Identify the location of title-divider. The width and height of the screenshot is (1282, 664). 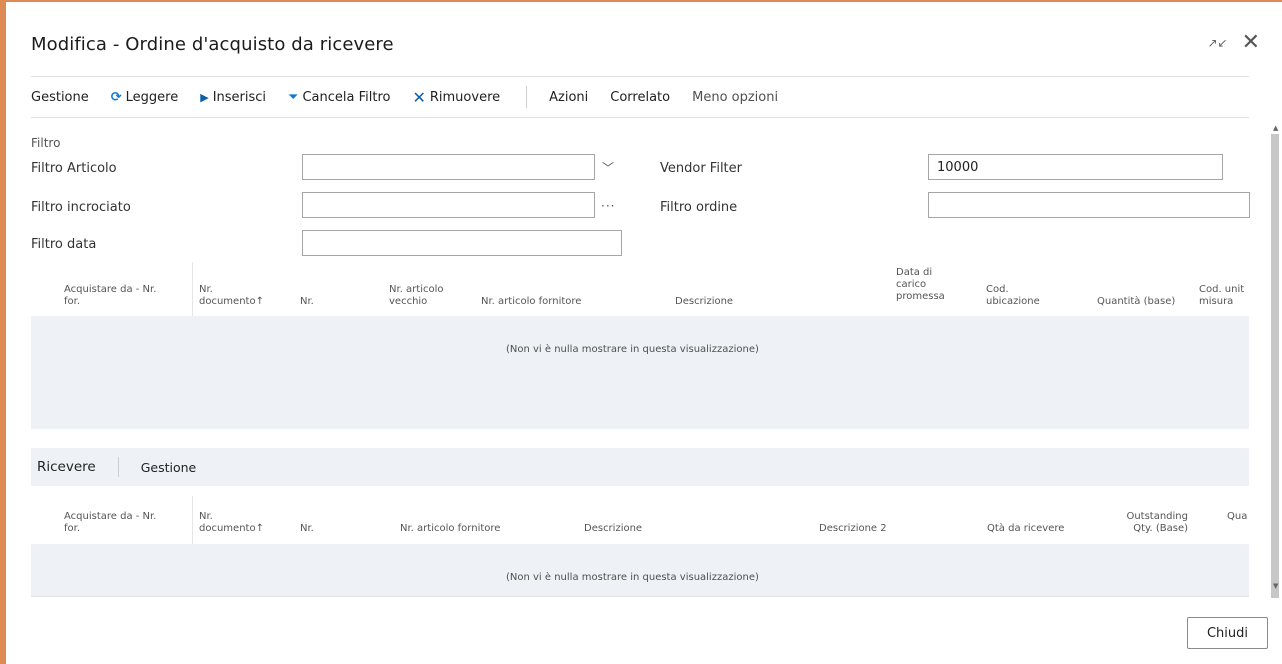
(640, 76).